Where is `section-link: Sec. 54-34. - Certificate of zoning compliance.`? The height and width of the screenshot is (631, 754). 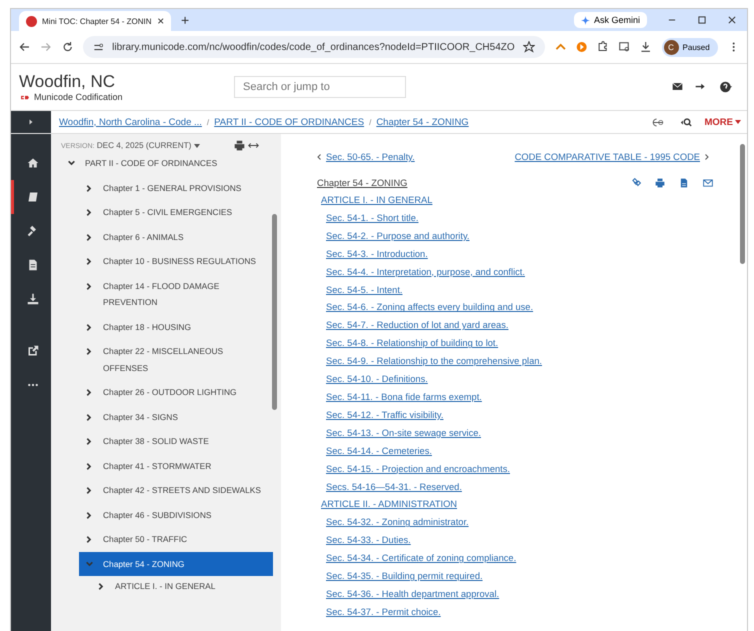 section-link: Sec. 54-34. - Certificate of zoning compliance. is located at coordinates (421, 558).